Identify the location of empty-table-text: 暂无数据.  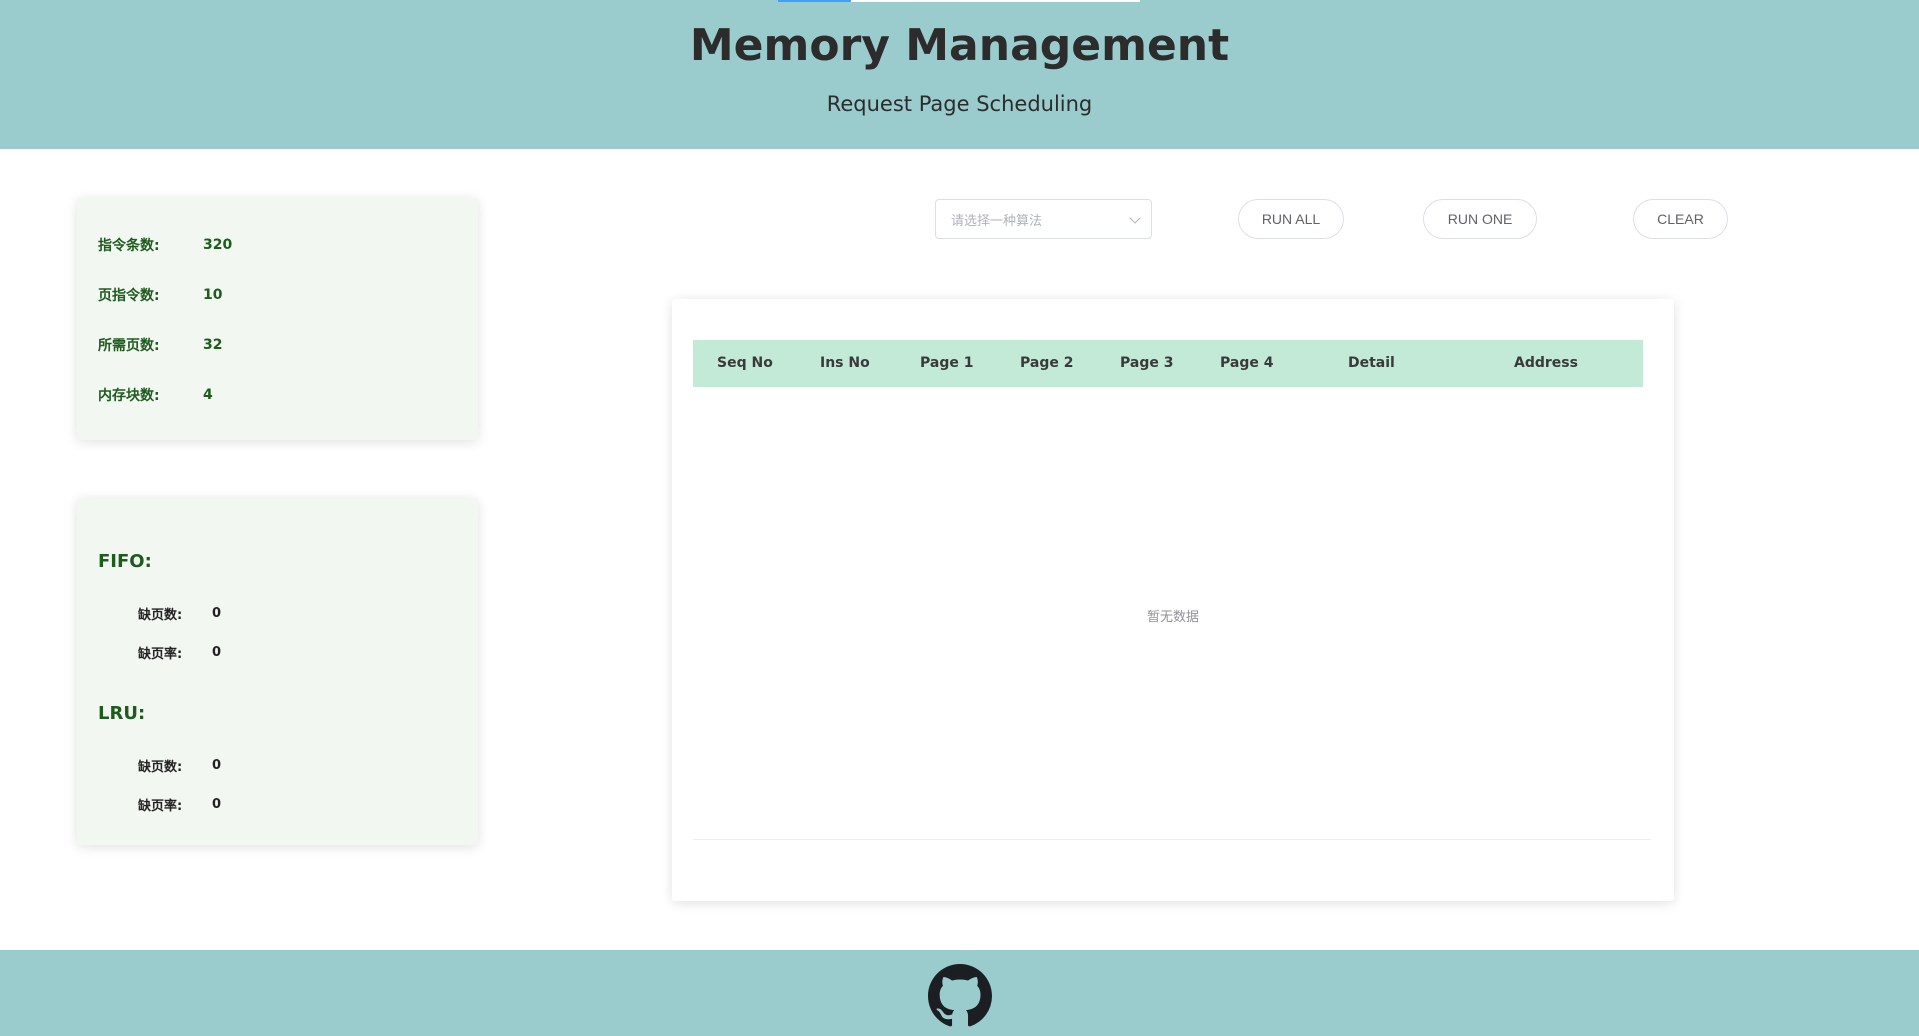
(1172, 617).